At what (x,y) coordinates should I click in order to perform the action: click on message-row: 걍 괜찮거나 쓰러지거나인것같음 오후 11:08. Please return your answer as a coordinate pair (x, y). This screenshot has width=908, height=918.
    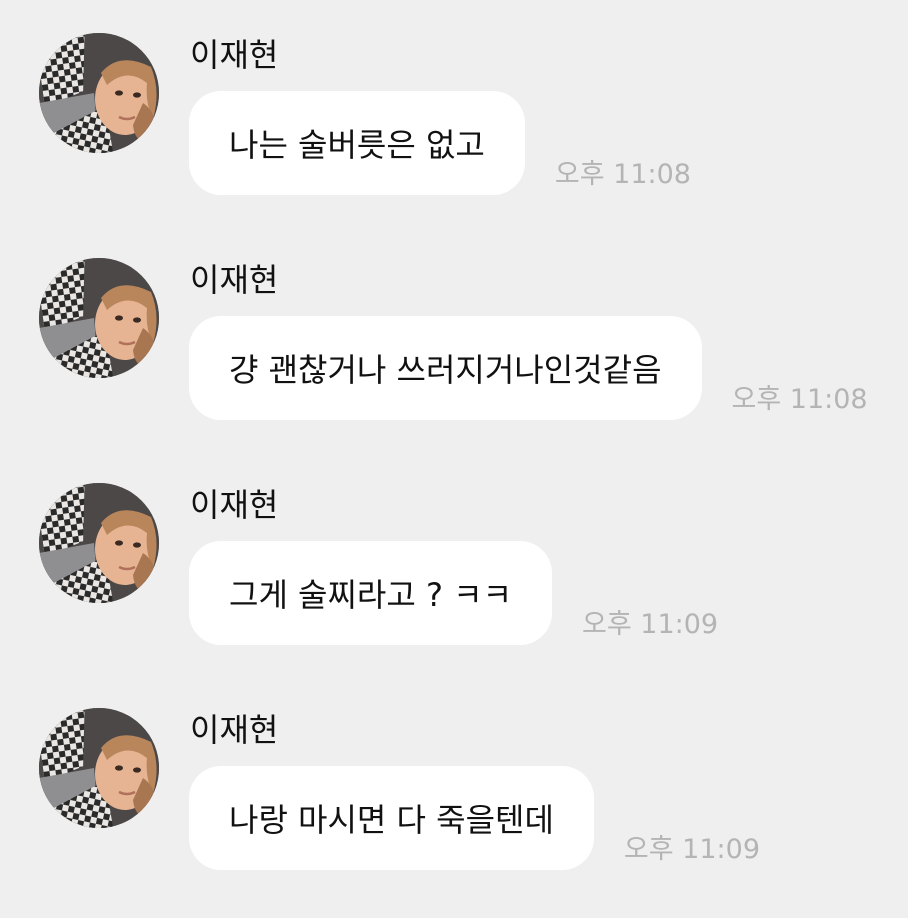
    Looking at the image, I should click on (528, 368).